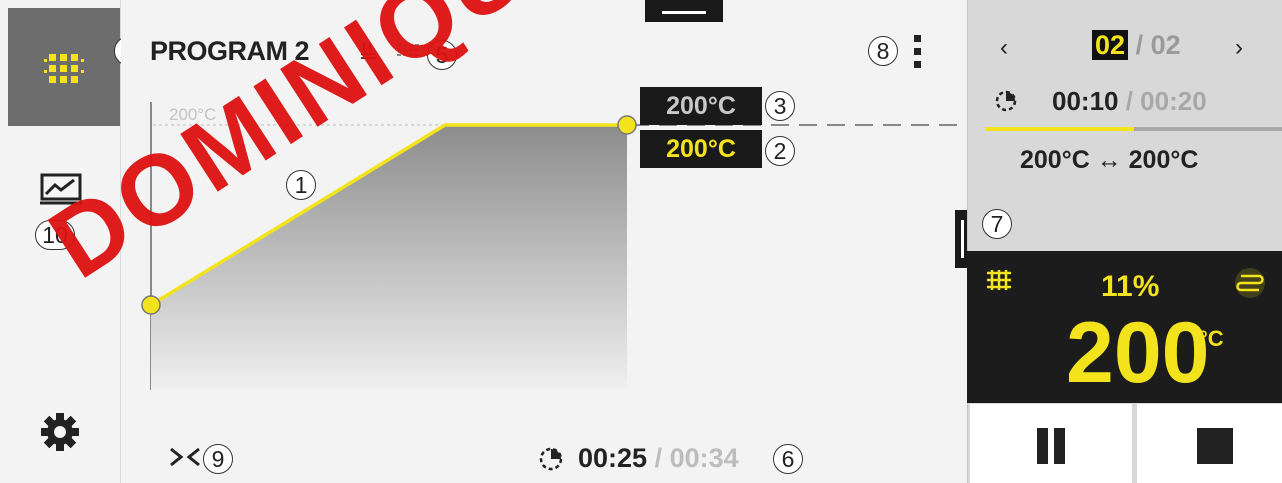 The width and height of the screenshot is (1282, 483). What do you see at coordinates (701, 106) in the screenshot?
I see `actual-temperature-box: 200°C` at bounding box center [701, 106].